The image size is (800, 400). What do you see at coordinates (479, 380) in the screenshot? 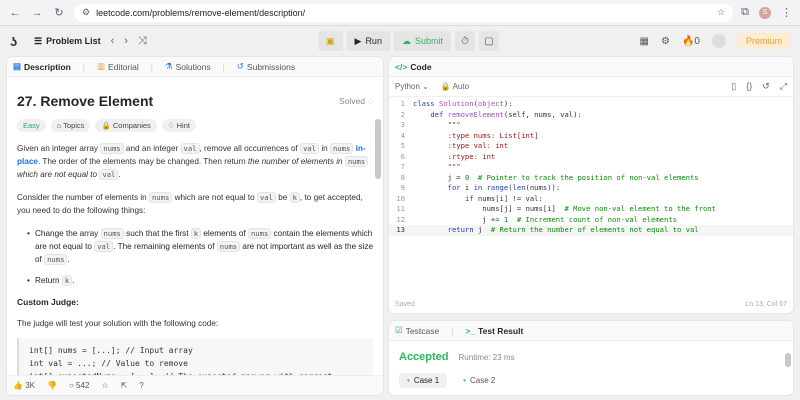
I see `case-2-tab: • Case 2` at bounding box center [479, 380].